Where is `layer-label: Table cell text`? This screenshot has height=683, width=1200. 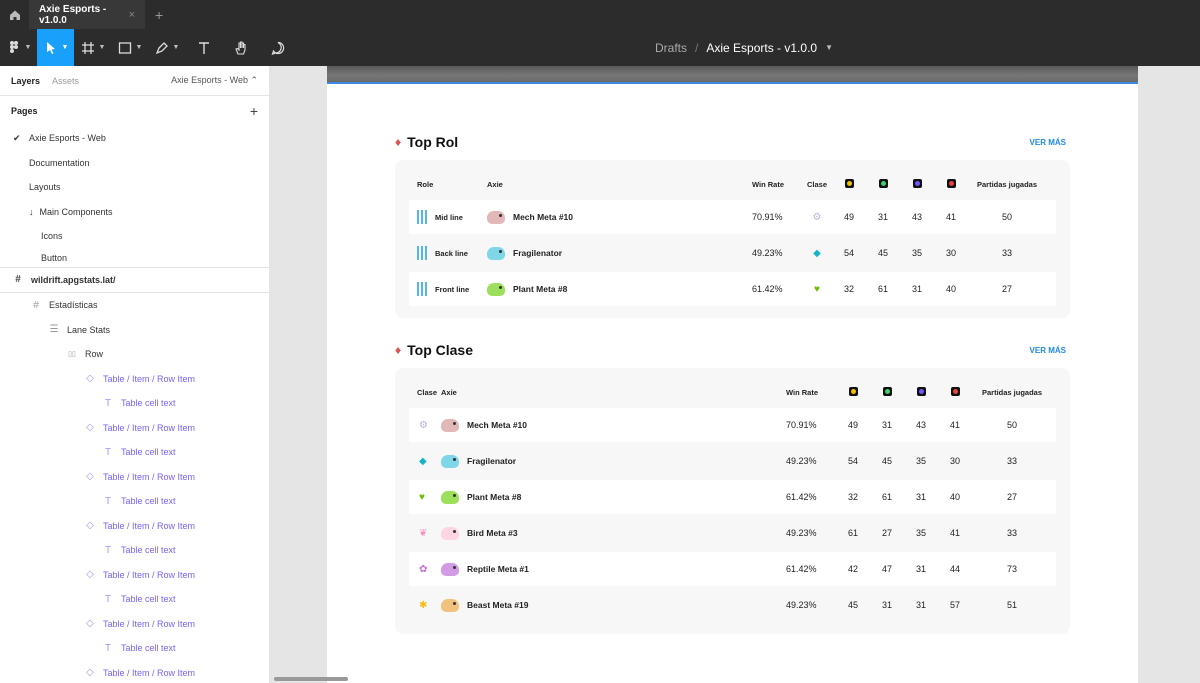 layer-label: Table cell text is located at coordinates (148, 452).